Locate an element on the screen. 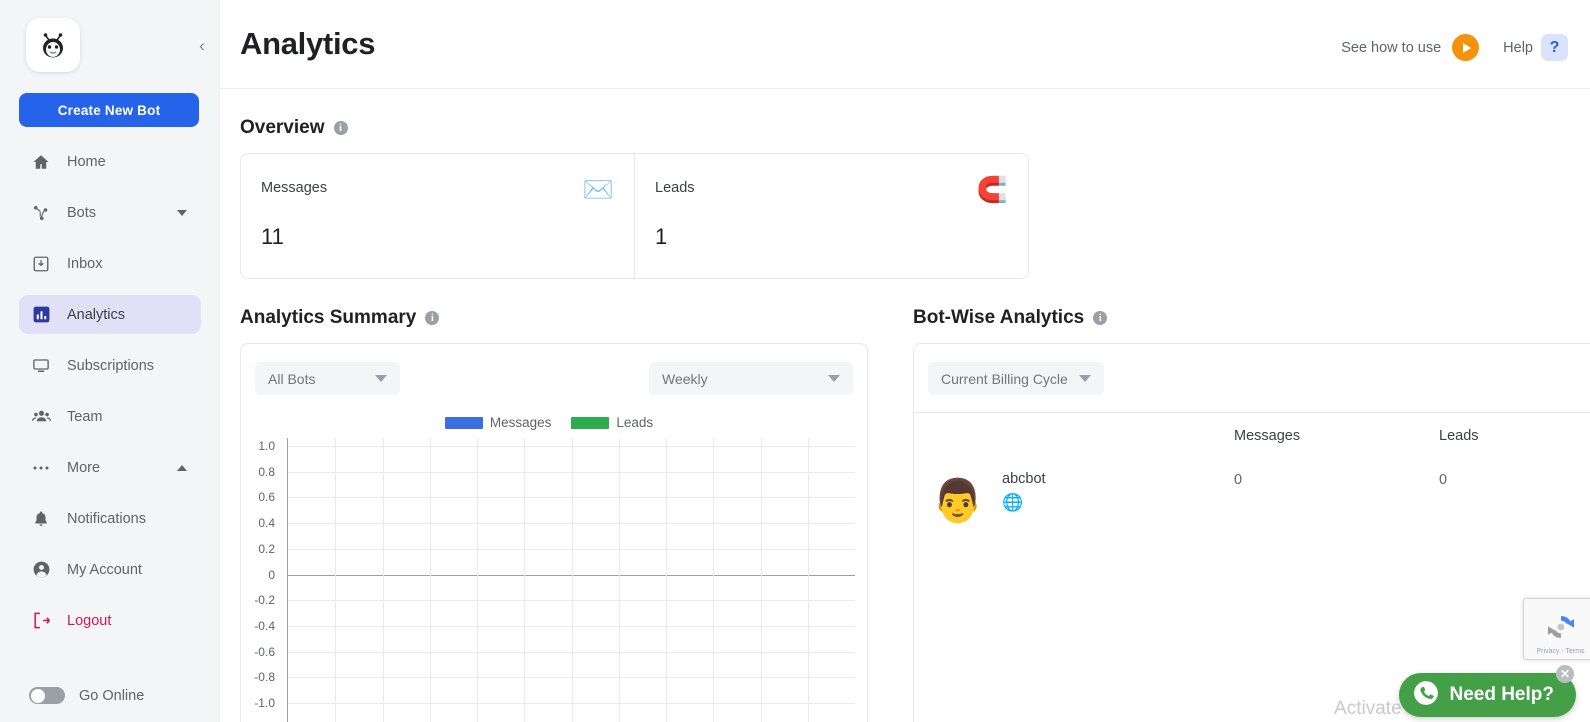 This screenshot has height=722, width=1590. sidebar-item-label: Logout is located at coordinates (89, 620).